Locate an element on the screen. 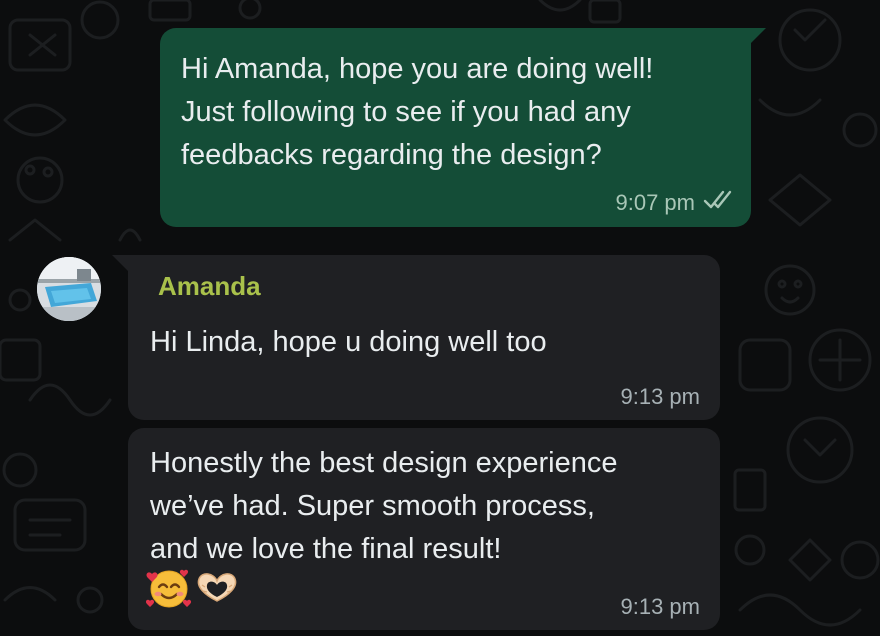 The height and width of the screenshot is (636, 880). pool-photo-avatar-image is located at coordinates (69, 289).